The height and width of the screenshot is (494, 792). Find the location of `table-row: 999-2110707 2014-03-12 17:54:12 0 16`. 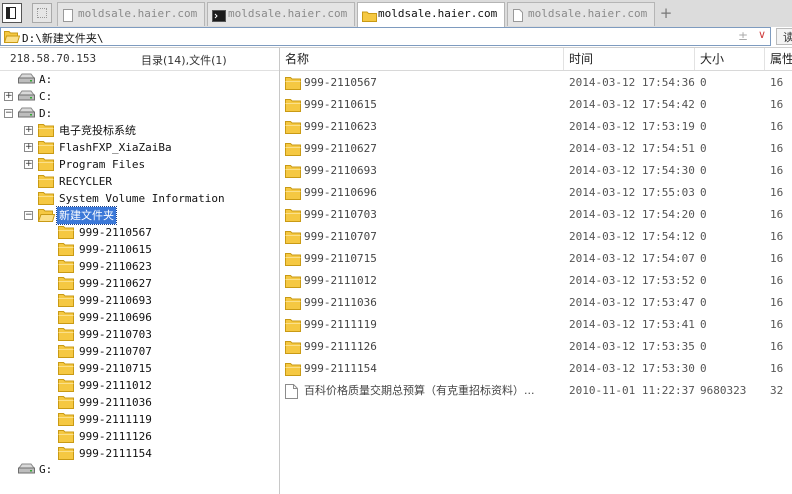

table-row: 999-2110707 2014-03-12 17:54:12 0 16 is located at coordinates (536, 237).